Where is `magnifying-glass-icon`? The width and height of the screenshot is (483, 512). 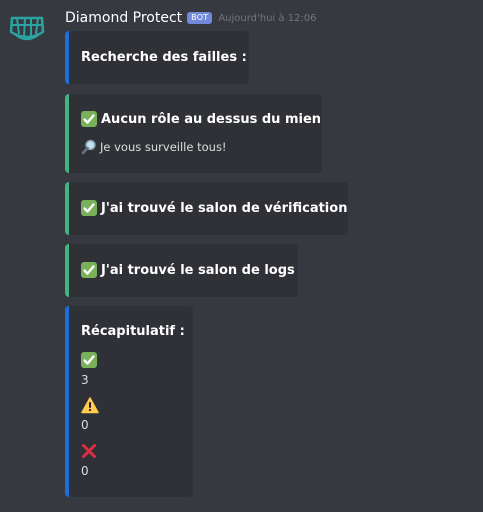 magnifying-glass-icon is located at coordinates (89, 147).